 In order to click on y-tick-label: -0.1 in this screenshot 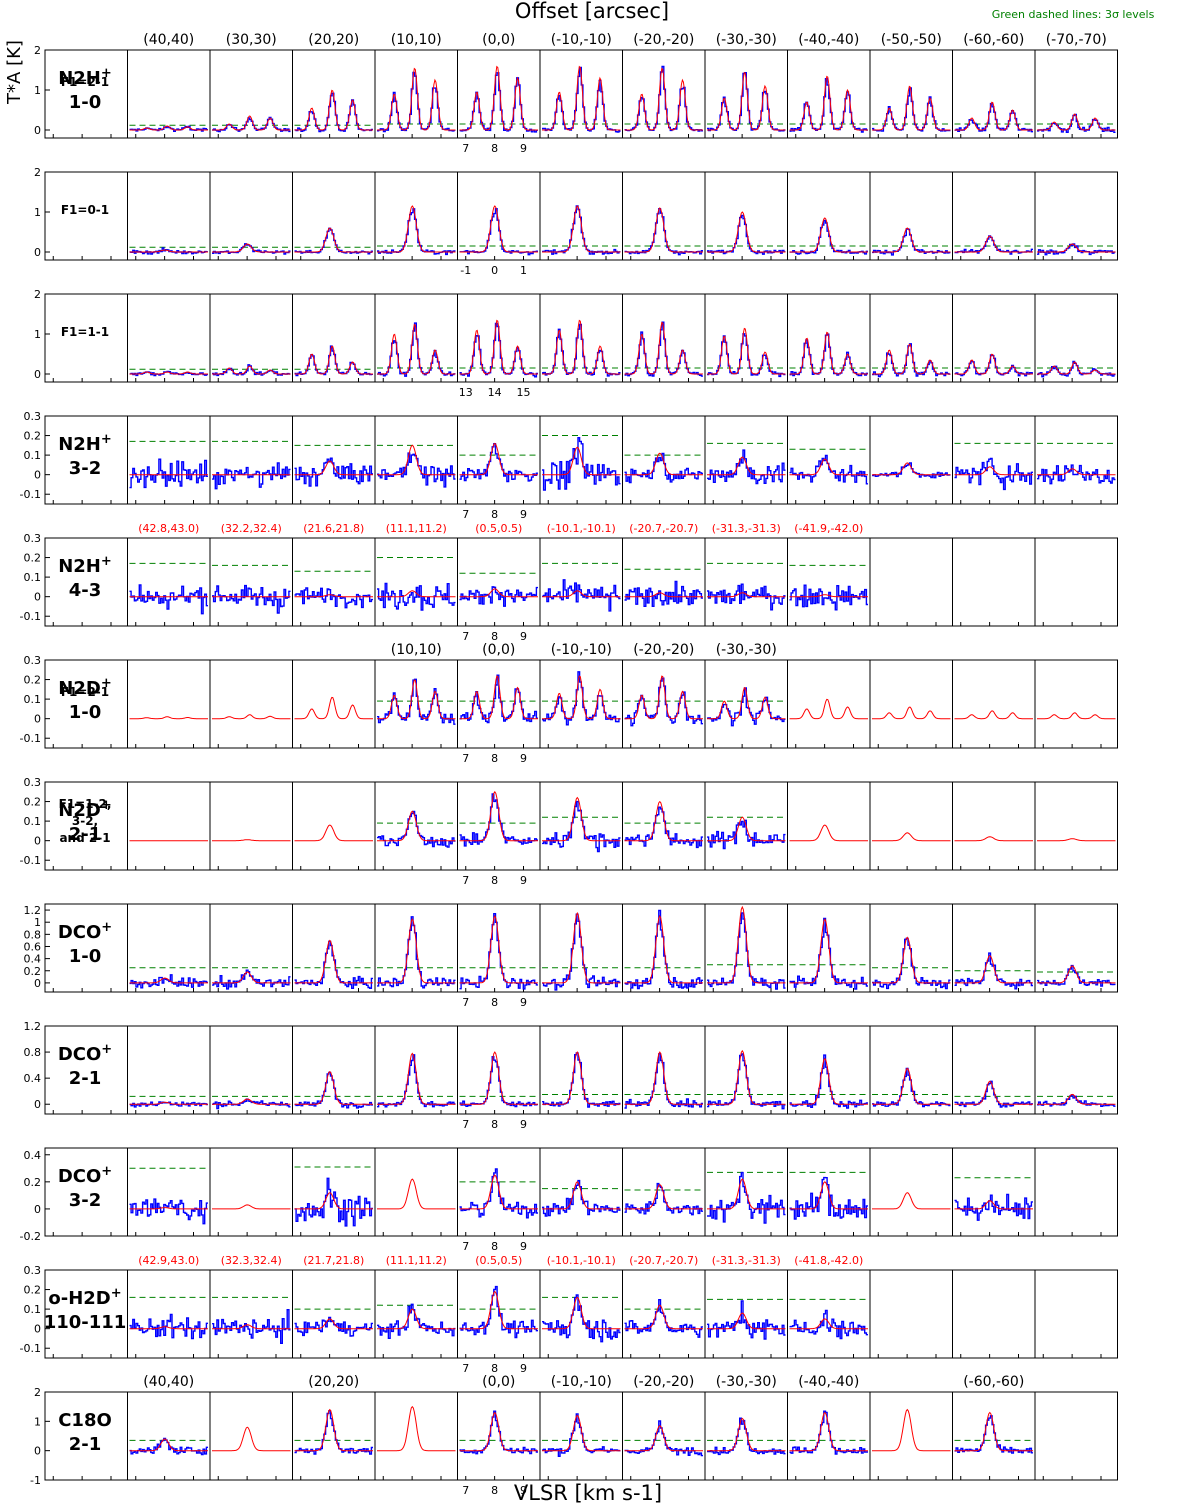, I will do `click(30, 738)`.